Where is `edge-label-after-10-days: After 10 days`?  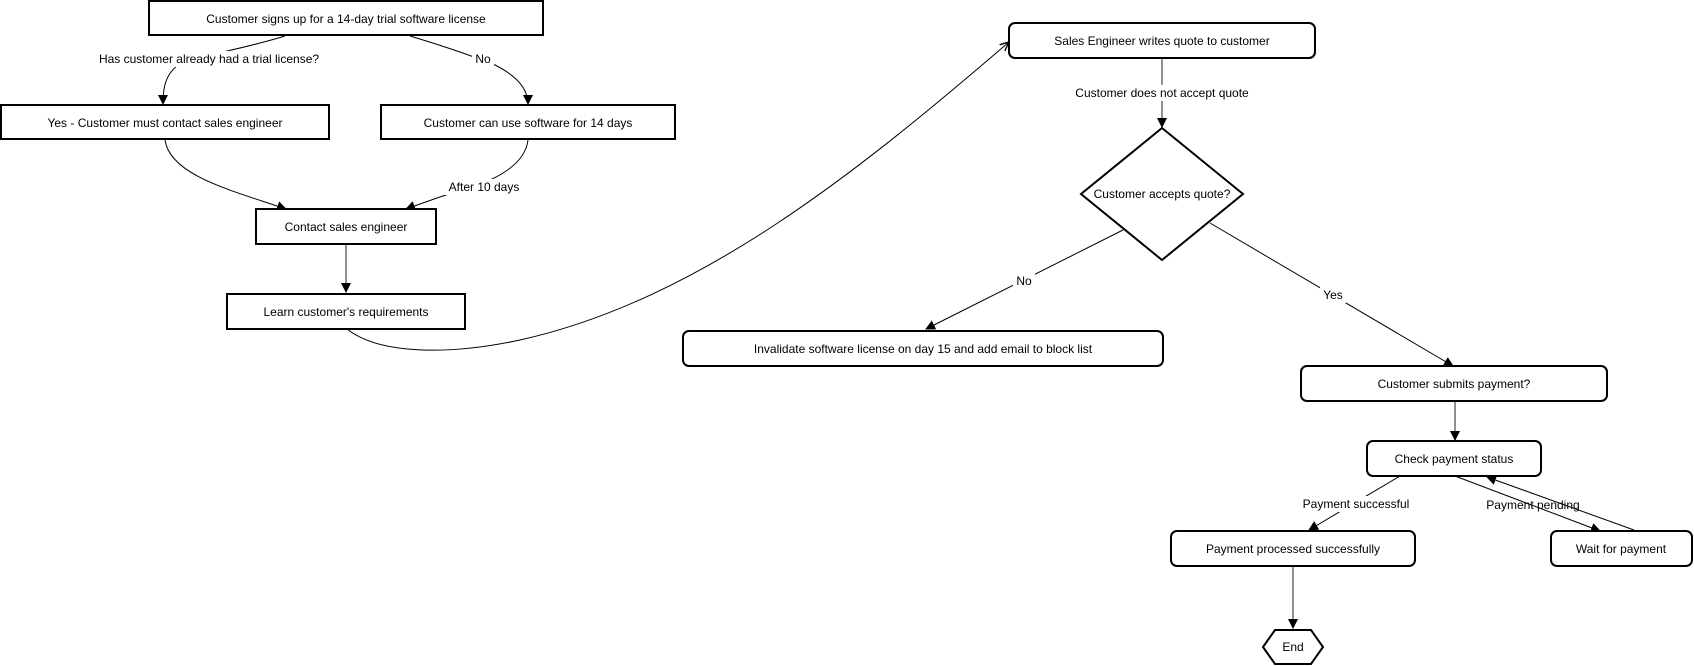
edge-label-after-10-days: After 10 days is located at coordinates (484, 187).